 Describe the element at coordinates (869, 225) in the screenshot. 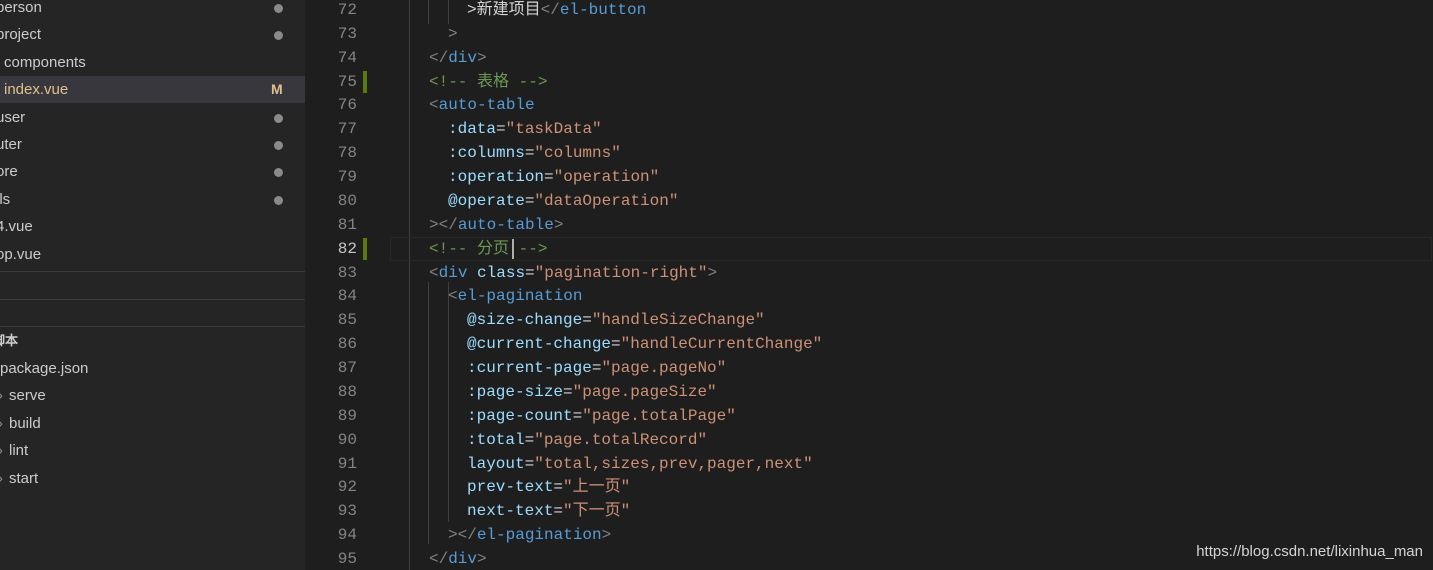

I see `code-line: 81 ></auto-table>` at that location.